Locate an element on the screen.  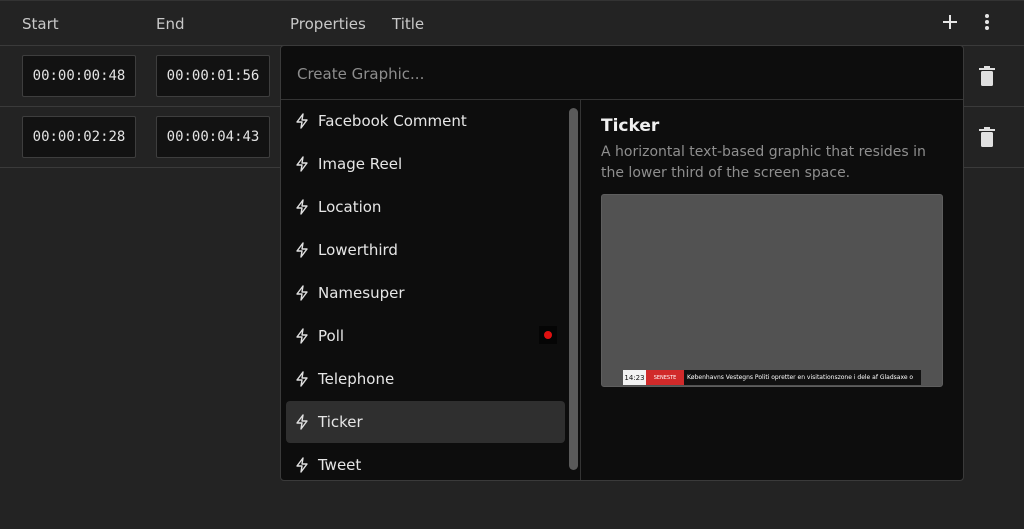
graphic-item-label: Tweet is located at coordinates (340, 465).